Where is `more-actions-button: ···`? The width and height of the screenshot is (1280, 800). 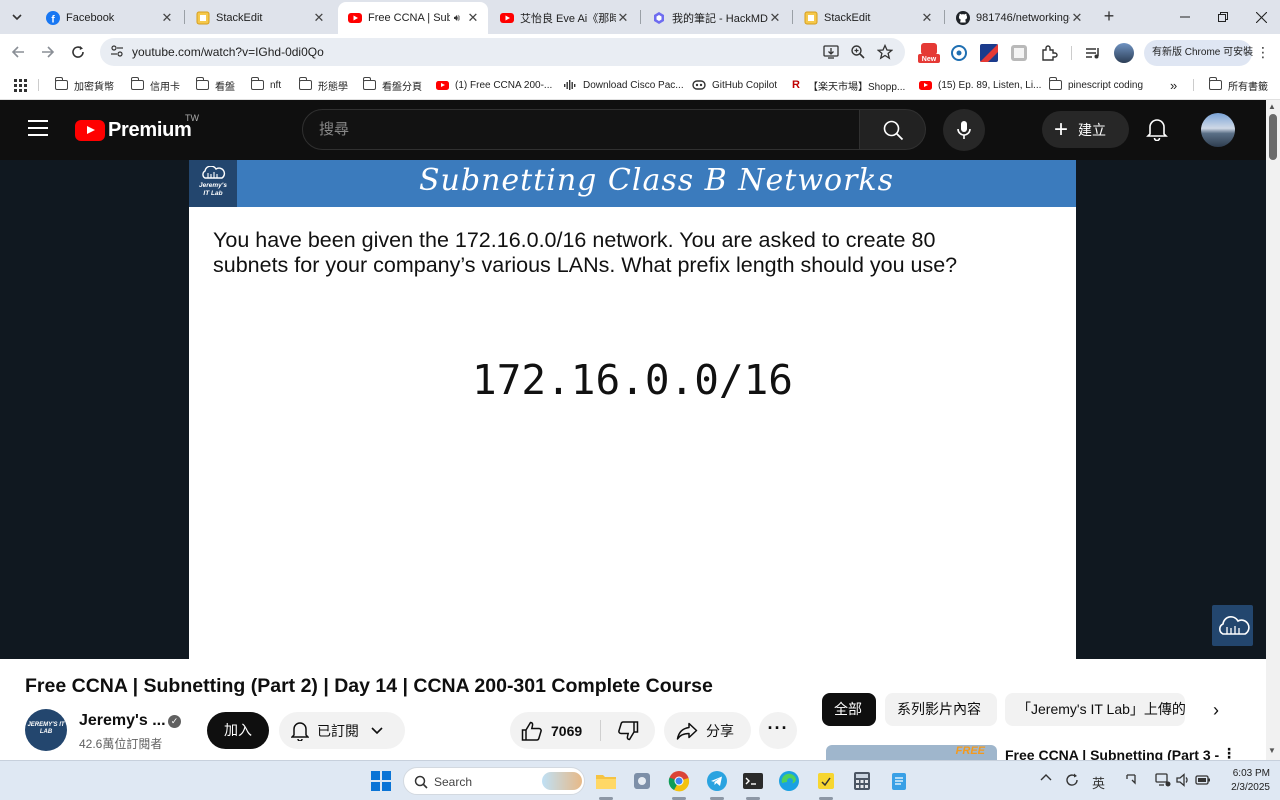 more-actions-button: ··· is located at coordinates (778, 730).